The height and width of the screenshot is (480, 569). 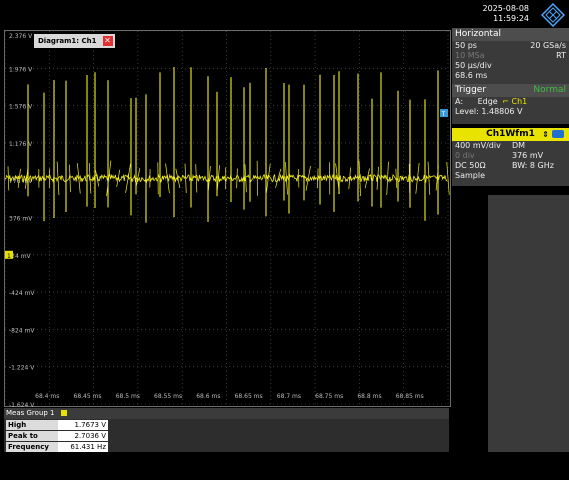 What do you see at coordinates (510, 166) in the screenshot?
I see `waveform-row: DC 50Ω BW: 8 GHz` at bounding box center [510, 166].